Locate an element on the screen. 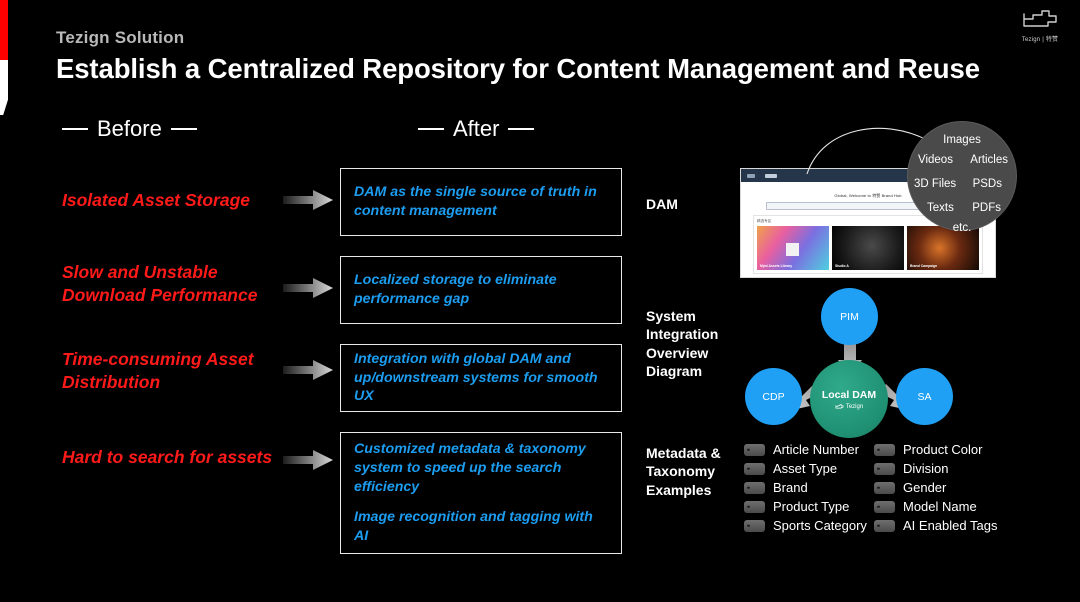 The width and height of the screenshot is (1080, 602). dam-mock-card-caption: Studio A is located at coordinates (842, 266).